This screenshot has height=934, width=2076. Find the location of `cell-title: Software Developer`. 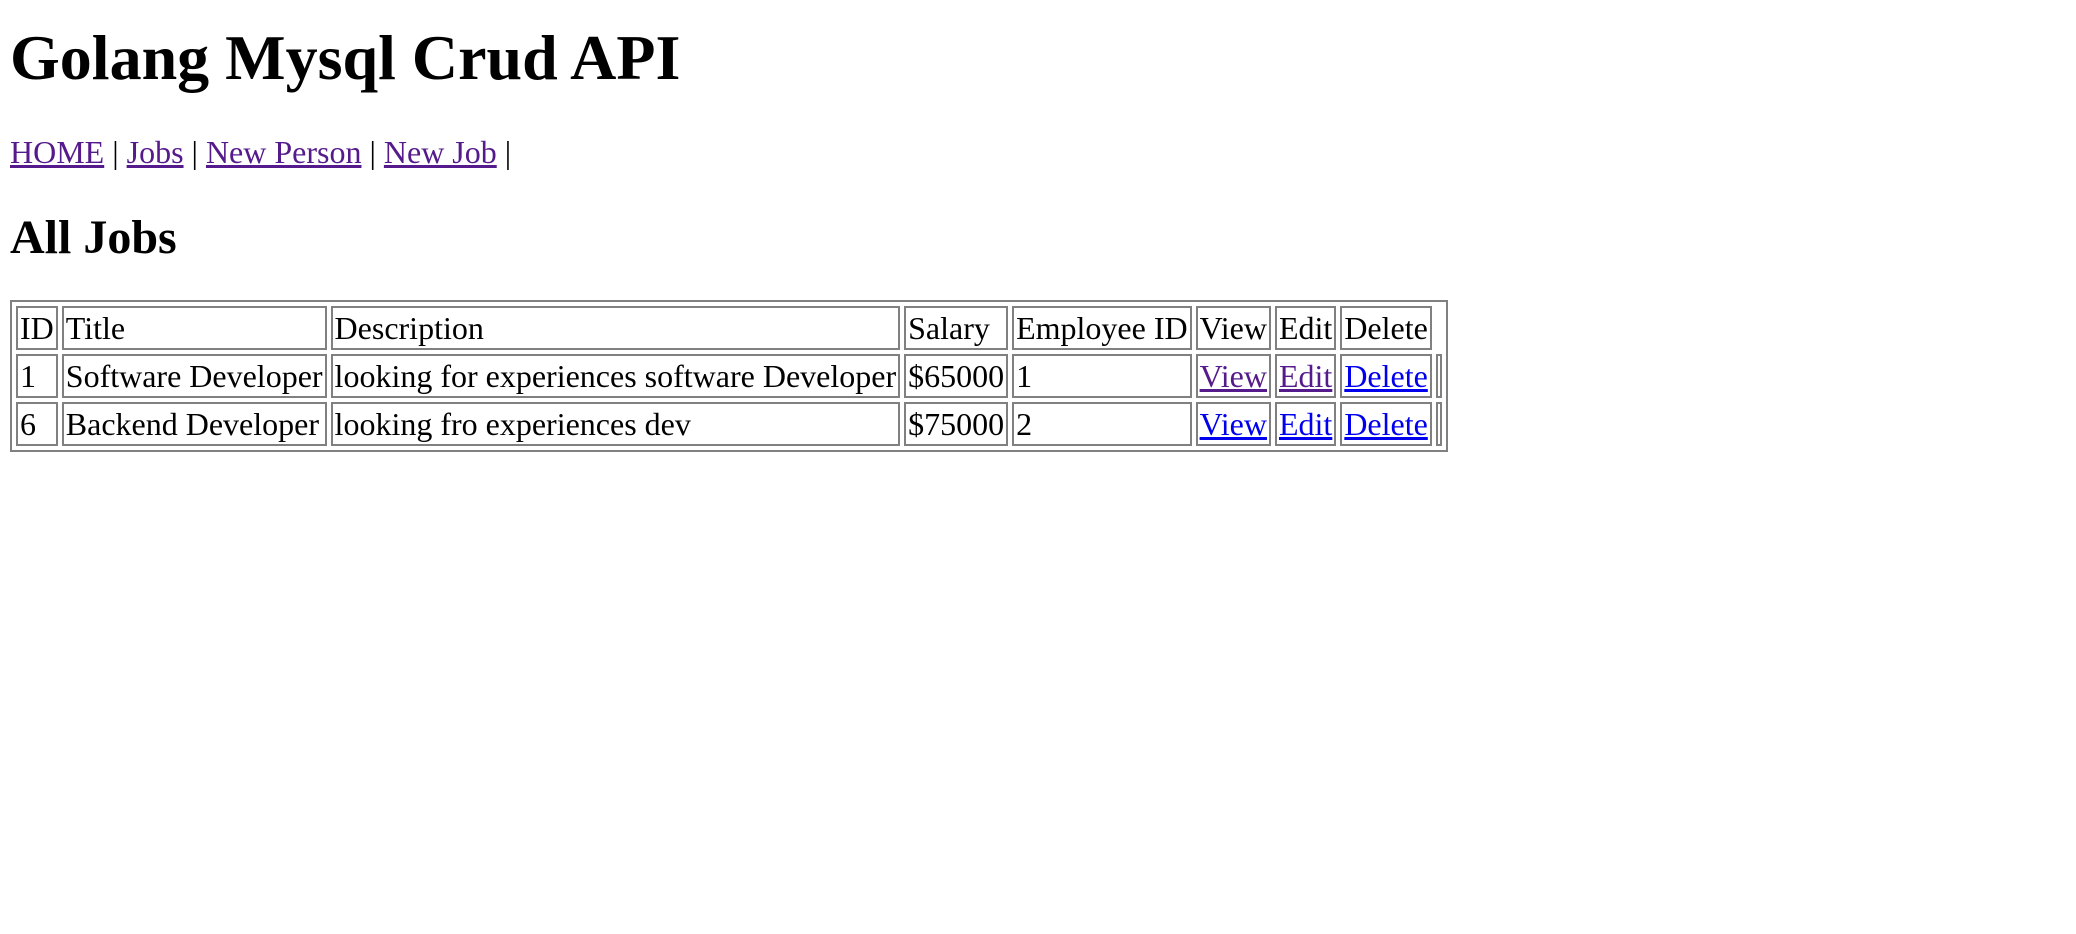

cell-title: Software Developer is located at coordinates (194, 376).